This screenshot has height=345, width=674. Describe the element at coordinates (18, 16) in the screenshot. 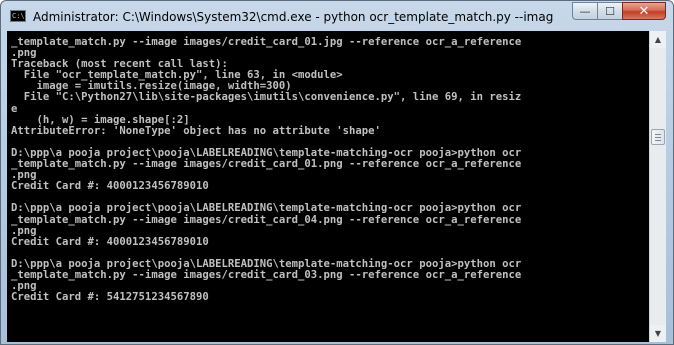

I see `cmd-app-icon: C:\` at that location.